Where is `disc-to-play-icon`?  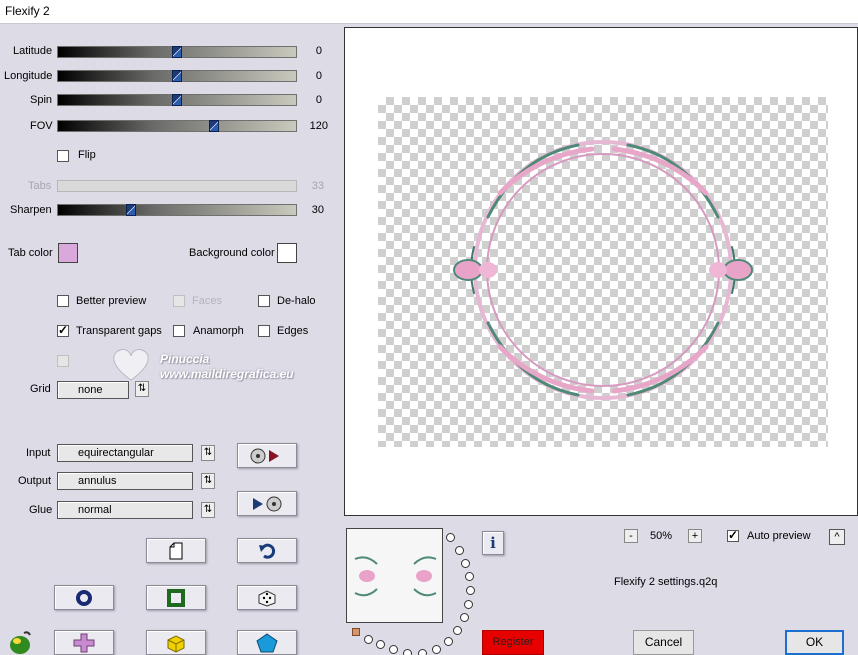 disc-to-play-icon is located at coordinates (264, 455).